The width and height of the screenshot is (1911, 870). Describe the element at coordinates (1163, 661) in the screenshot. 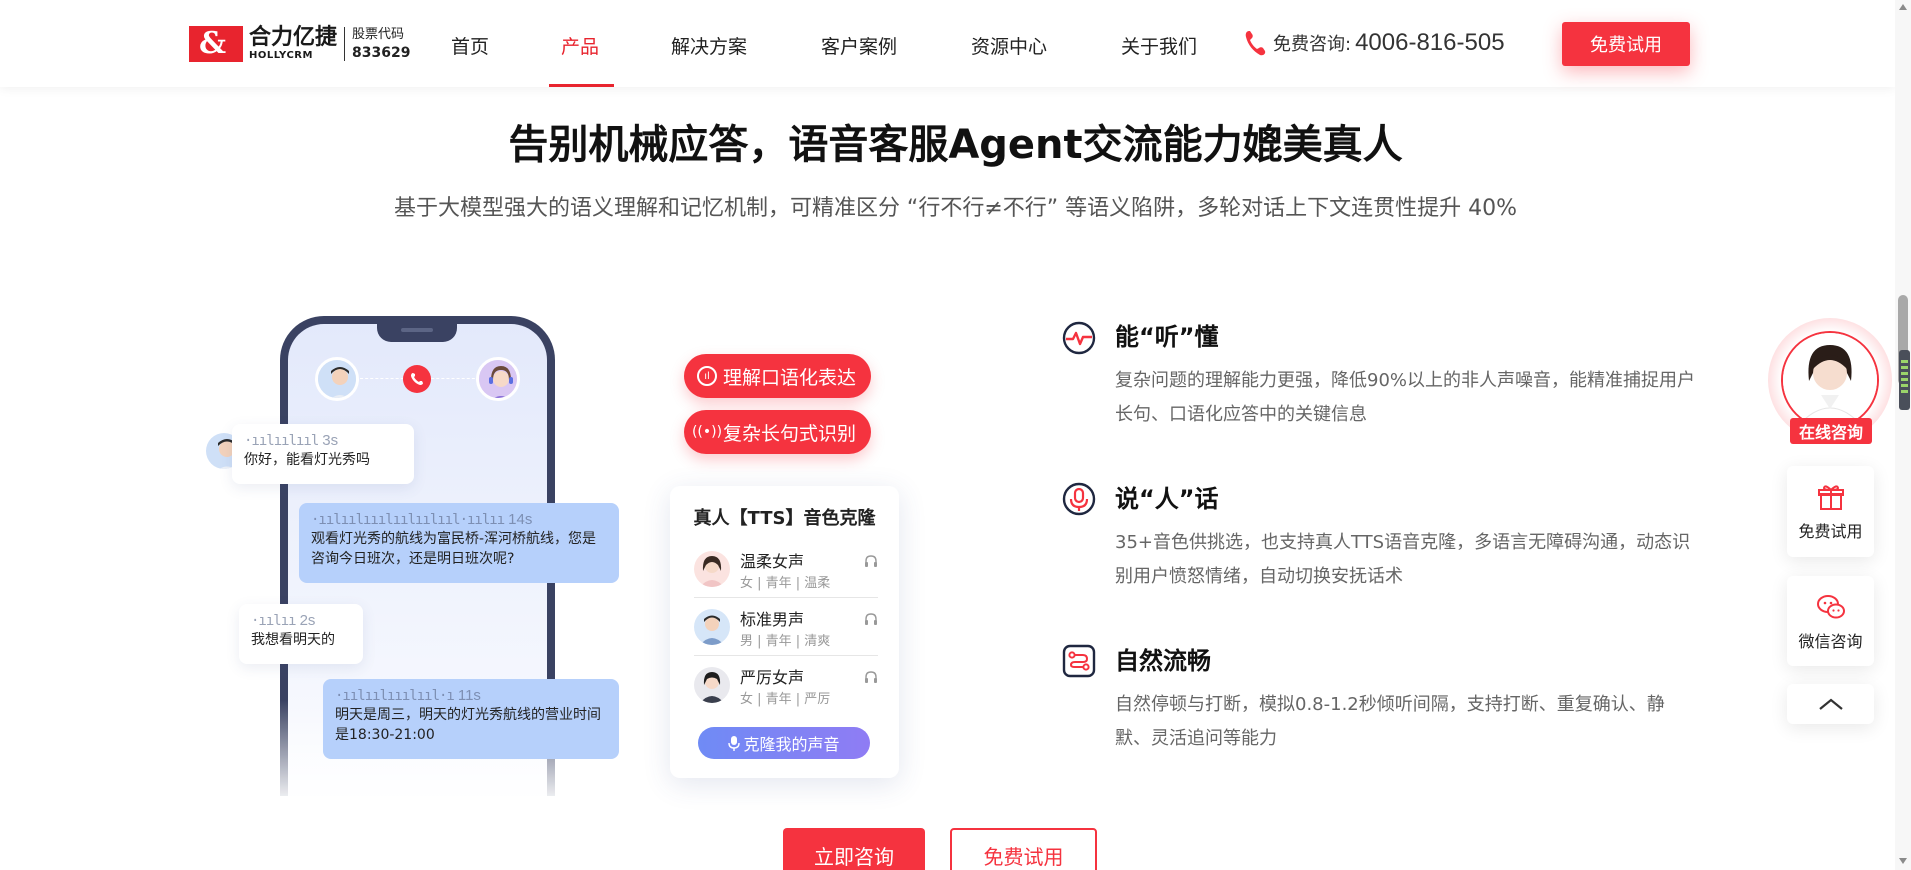

I see `feature-title-natural: 自然流畅` at that location.